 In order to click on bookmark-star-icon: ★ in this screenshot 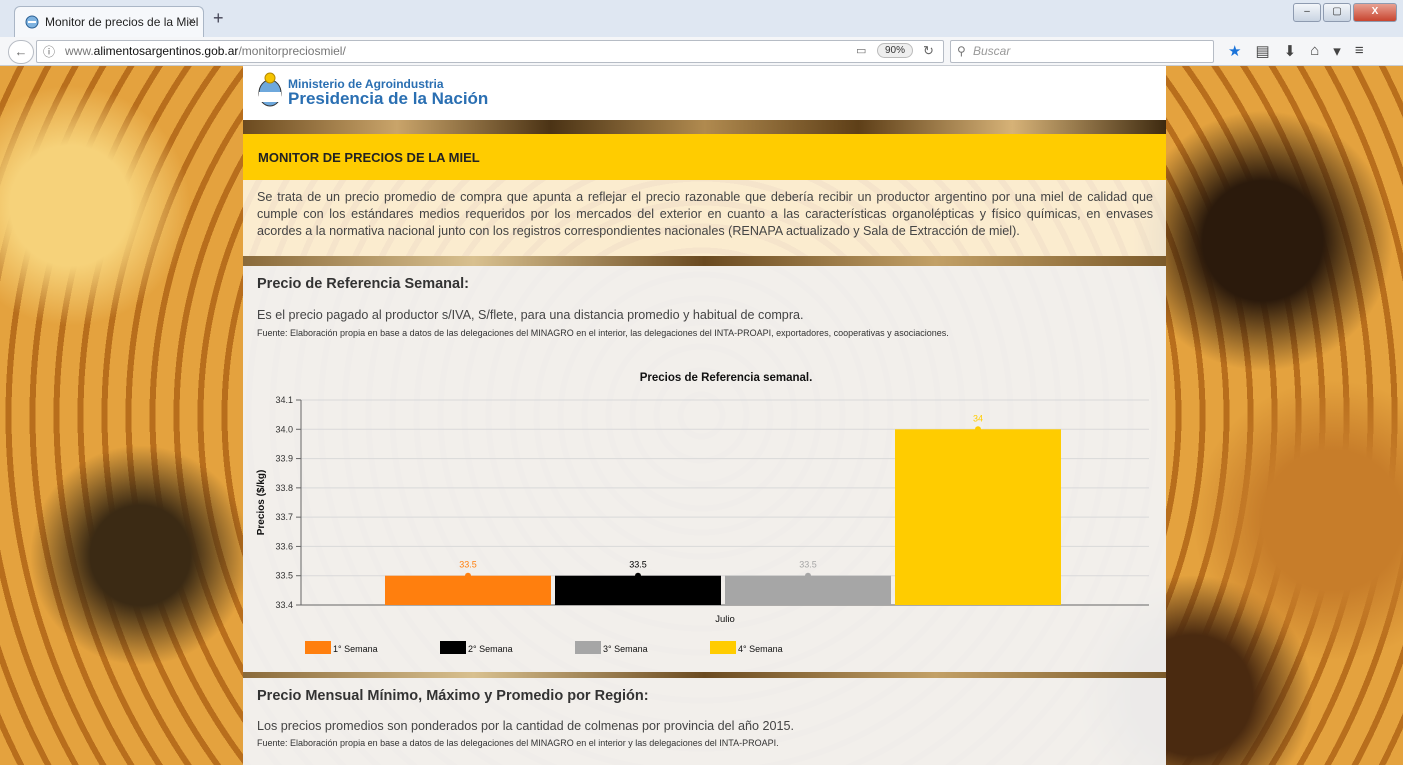, I will do `click(1234, 51)`.